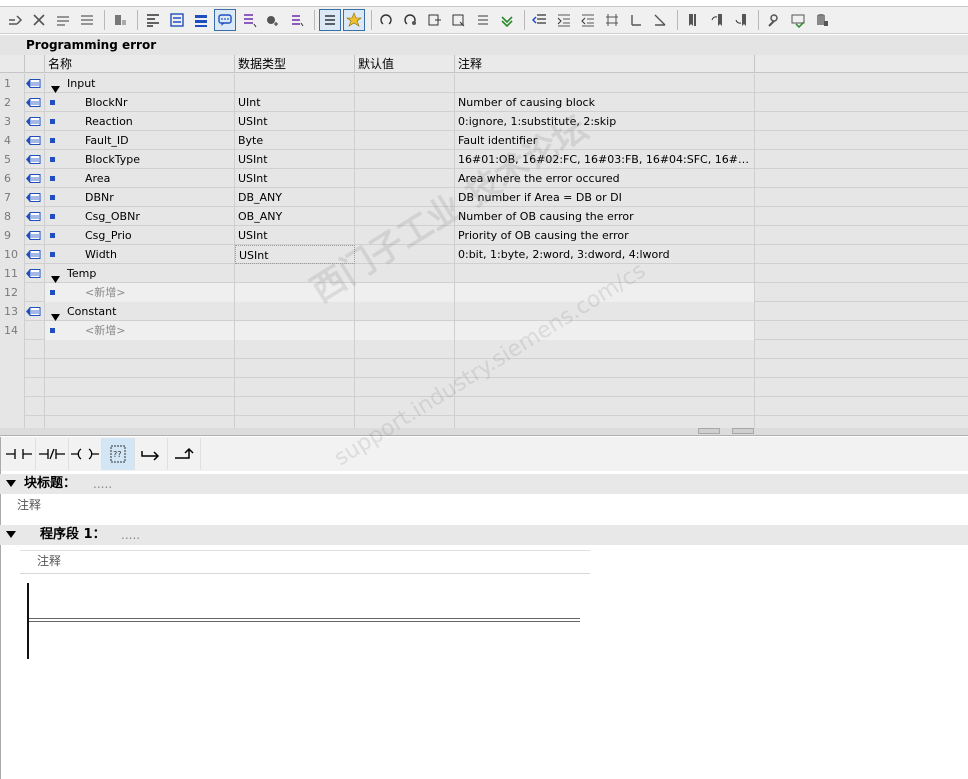 Image resolution: width=968 pixels, height=779 pixels. What do you see at coordinates (140, 159) in the screenshot?
I see `name-cell: BlockType` at bounding box center [140, 159].